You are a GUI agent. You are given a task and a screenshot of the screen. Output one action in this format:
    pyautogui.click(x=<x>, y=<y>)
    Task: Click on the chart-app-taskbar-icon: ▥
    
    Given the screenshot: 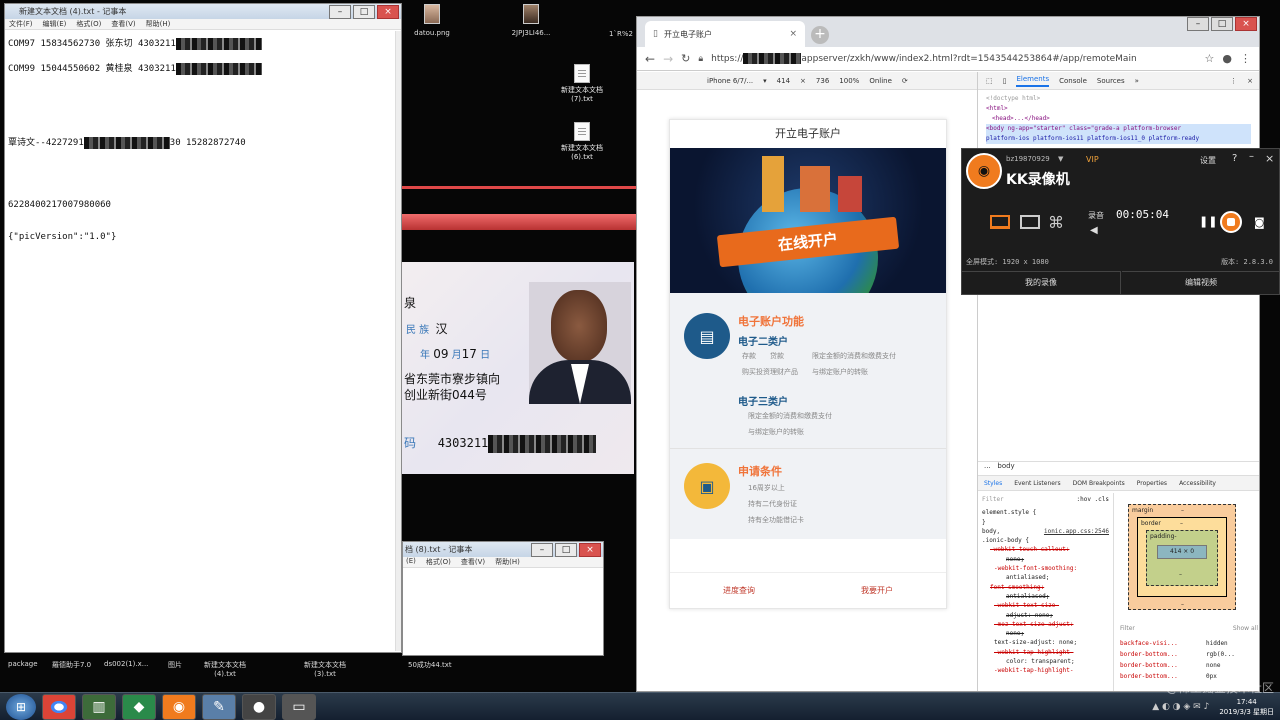 What is the action you would take?
    pyautogui.click(x=99, y=706)
    